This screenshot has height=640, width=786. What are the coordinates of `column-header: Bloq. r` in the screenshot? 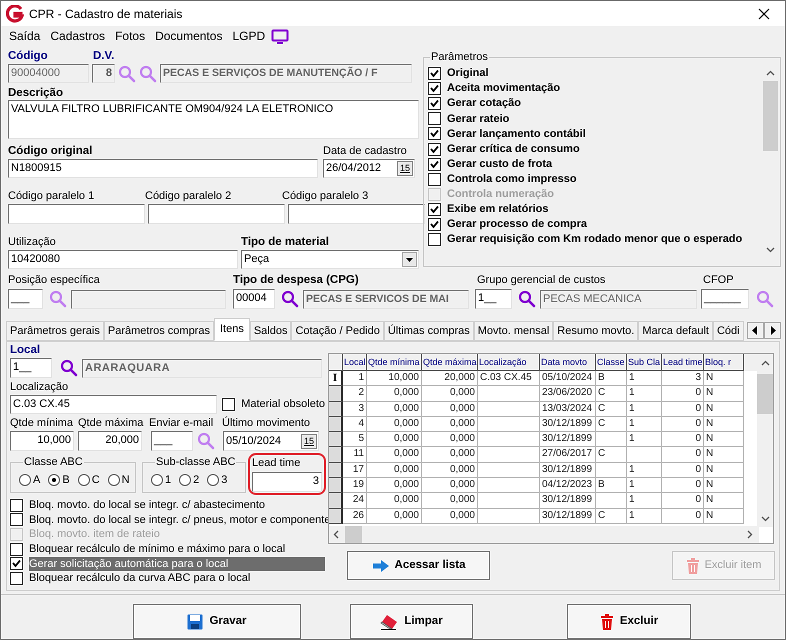 It's located at (724, 362).